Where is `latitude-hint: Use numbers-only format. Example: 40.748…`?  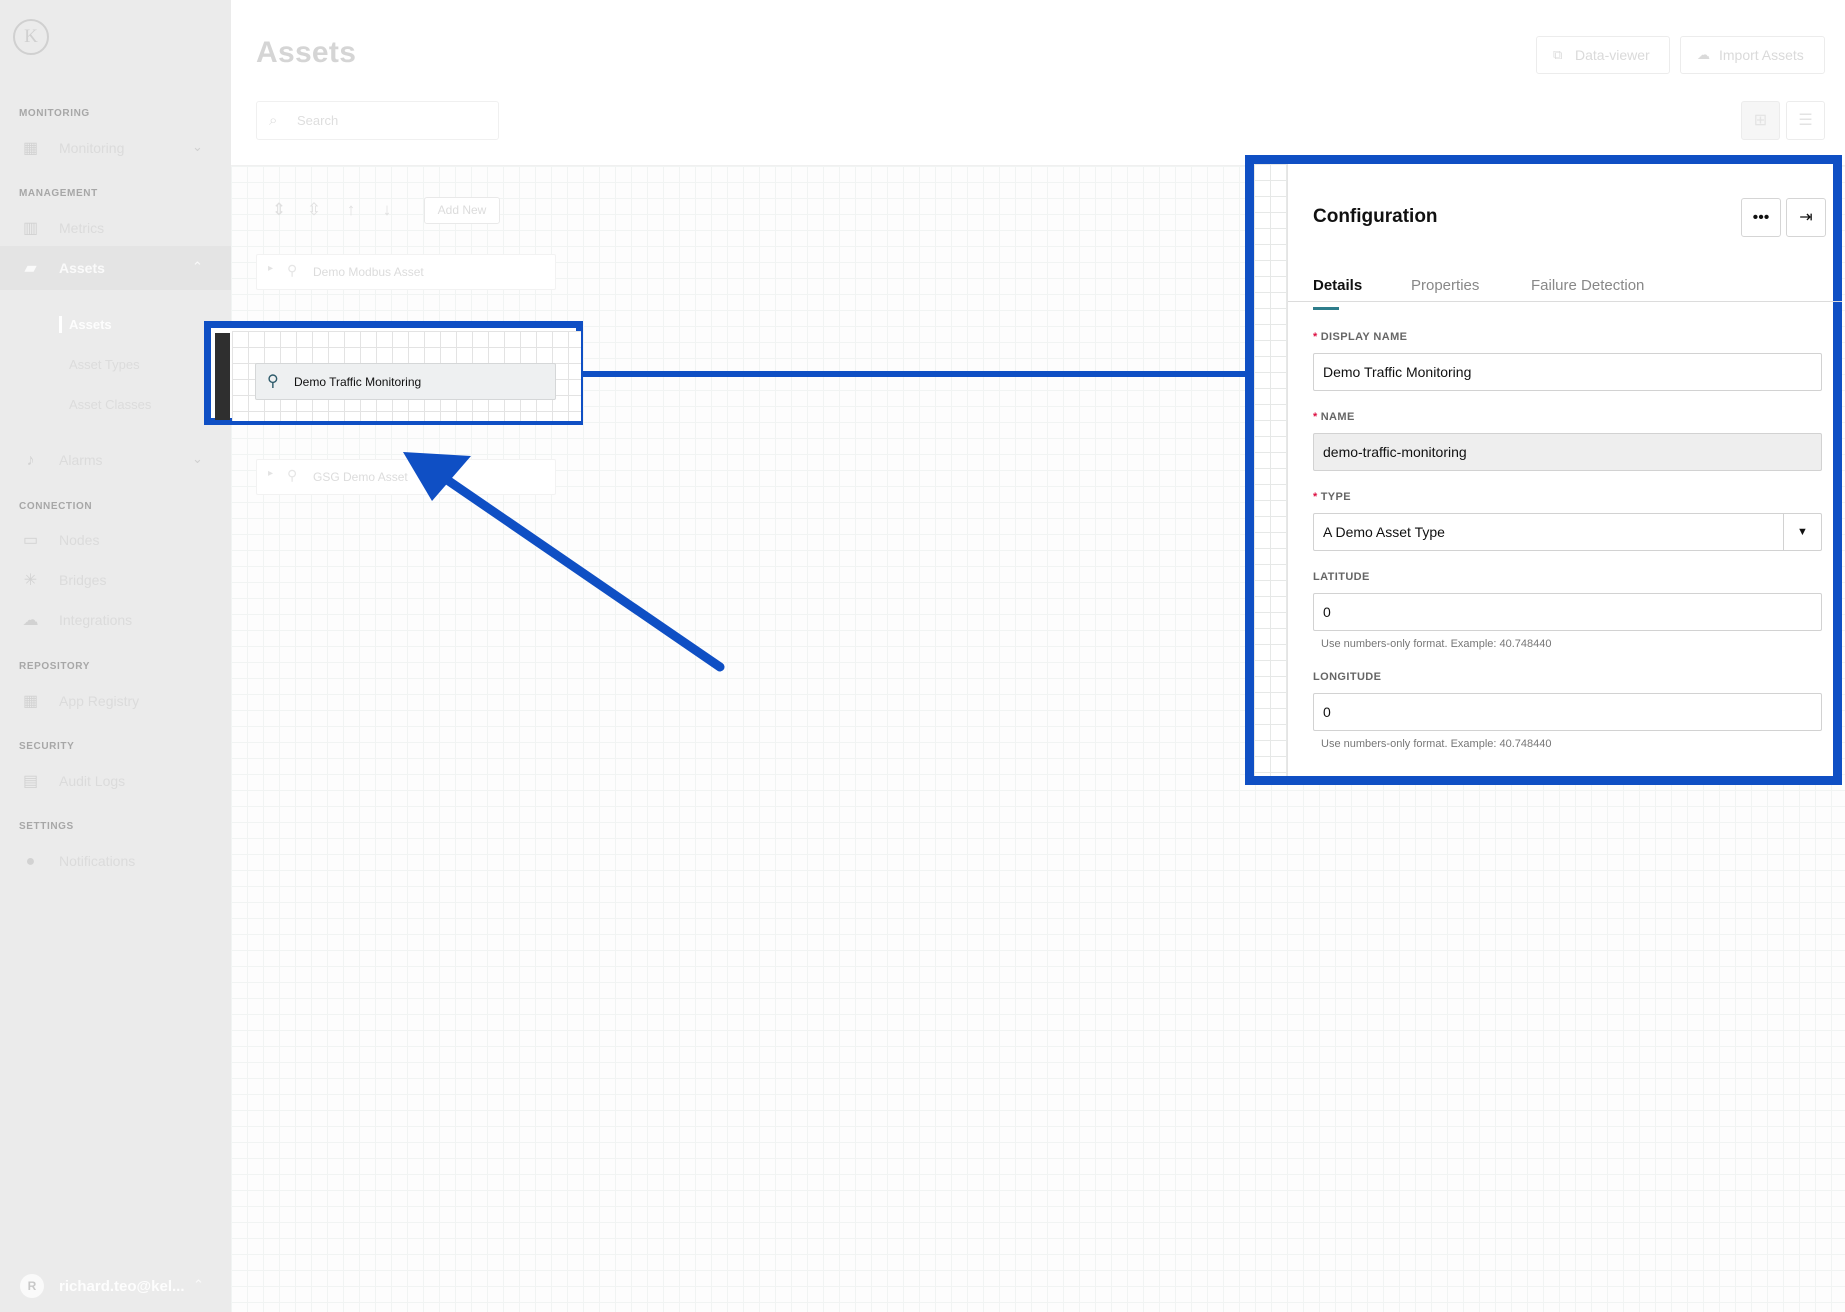 latitude-hint: Use numbers-only format. Example: 40.748… is located at coordinates (1436, 644).